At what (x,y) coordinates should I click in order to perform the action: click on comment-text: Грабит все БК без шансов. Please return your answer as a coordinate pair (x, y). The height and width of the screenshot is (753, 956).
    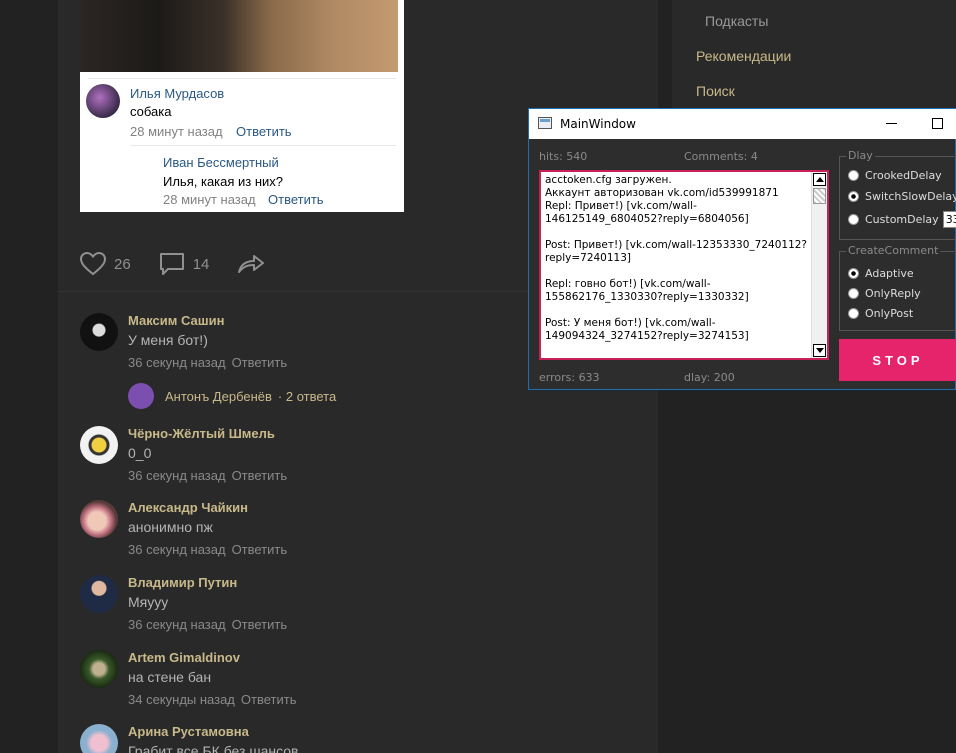
    Looking at the image, I should click on (213, 748).